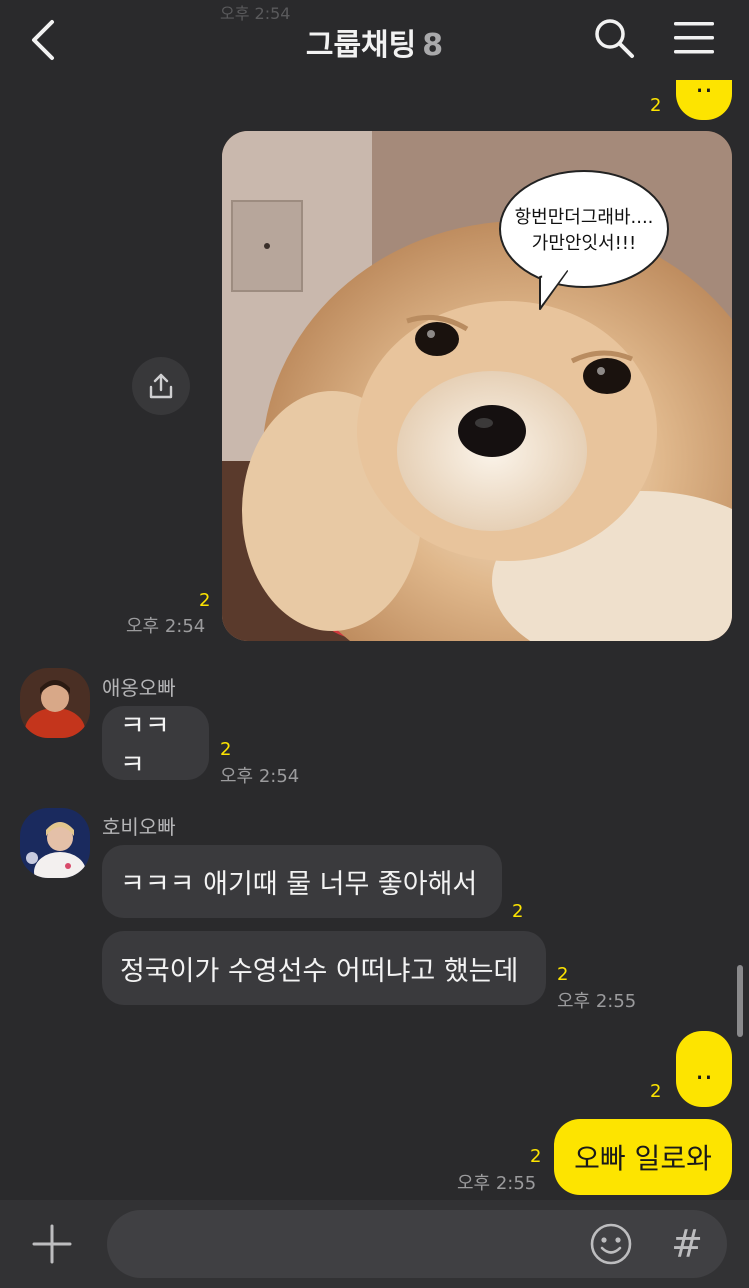 The height and width of the screenshot is (1288, 749). I want to click on smiley-icon, so click(611, 1244).